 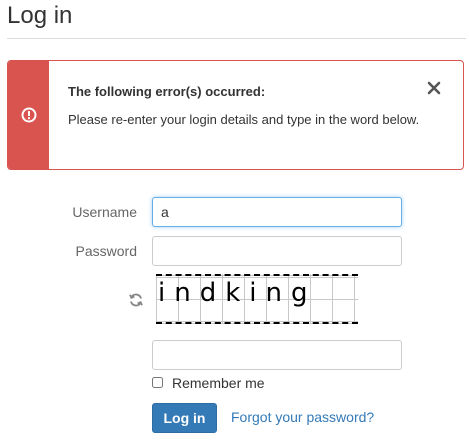 I want to click on page-title: Log in, so click(x=40, y=15).